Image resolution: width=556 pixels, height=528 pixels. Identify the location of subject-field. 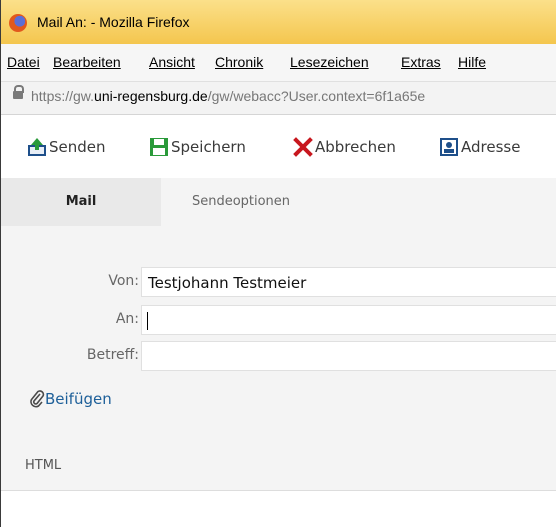
(348, 356).